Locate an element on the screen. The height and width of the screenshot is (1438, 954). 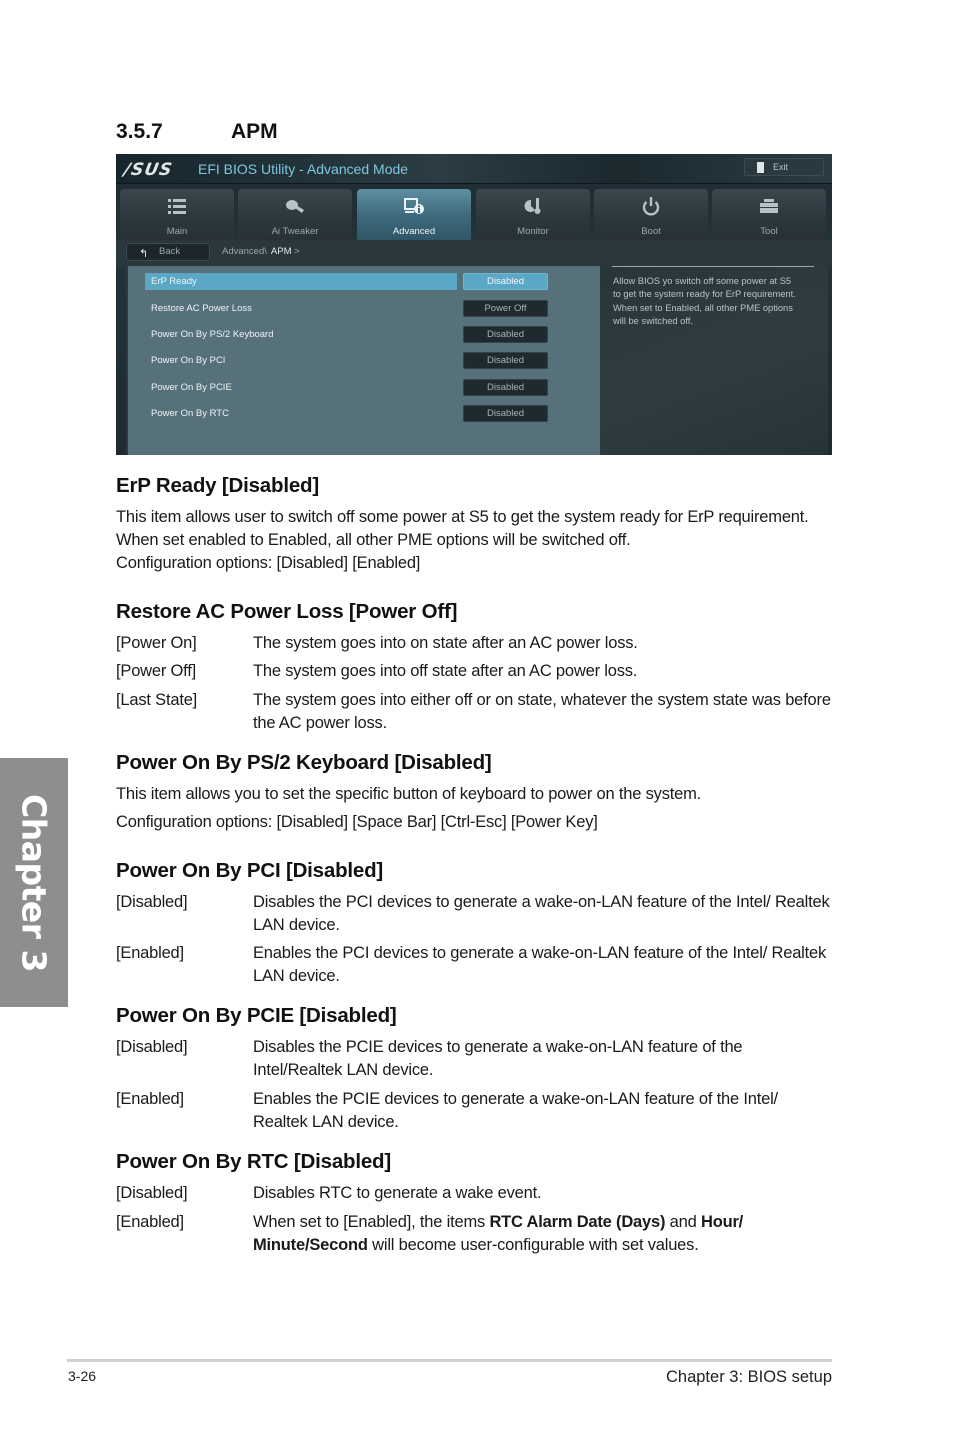
breadcrumb: Advanced\ APM > is located at coordinates (261, 251).